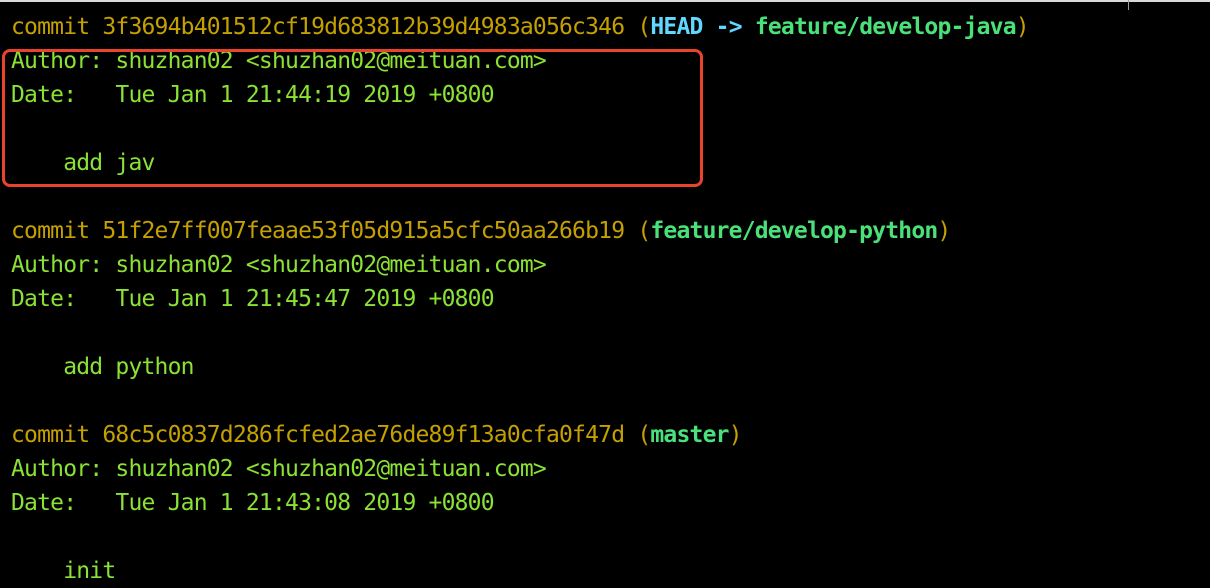 Image resolution: width=1210 pixels, height=588 pixels. What do you see at coordinates (689, 435) in the screenshot?
I see `branch-ref: master` at bounding box center [689, 435].